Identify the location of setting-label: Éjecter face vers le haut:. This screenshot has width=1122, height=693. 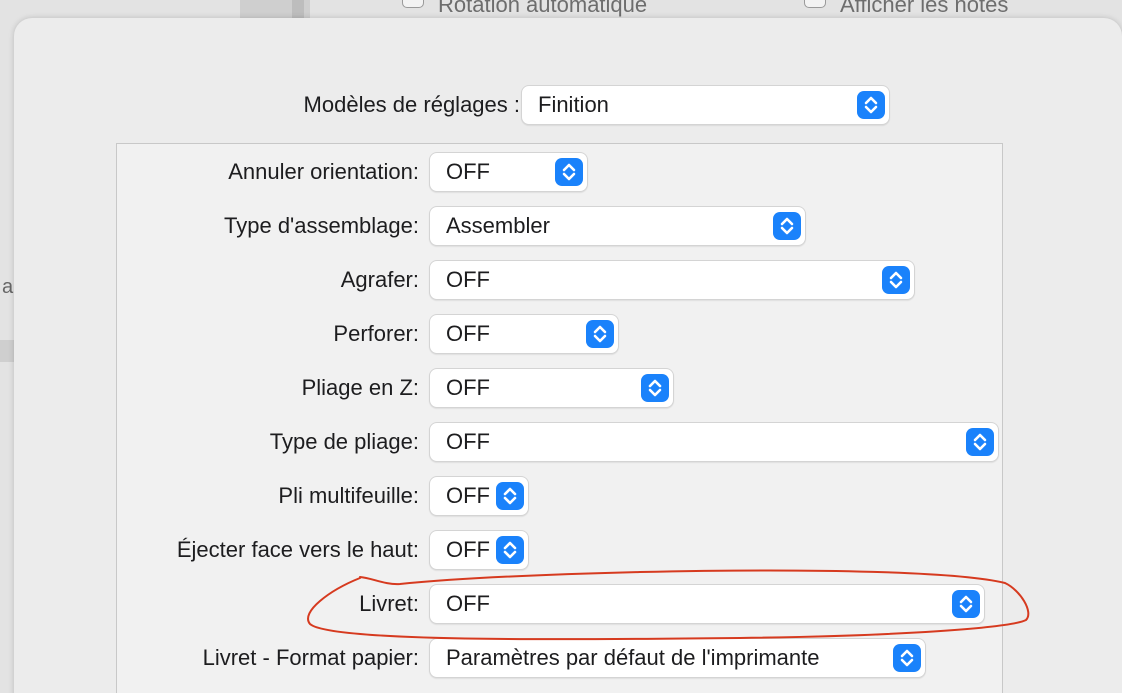
(297, 549).